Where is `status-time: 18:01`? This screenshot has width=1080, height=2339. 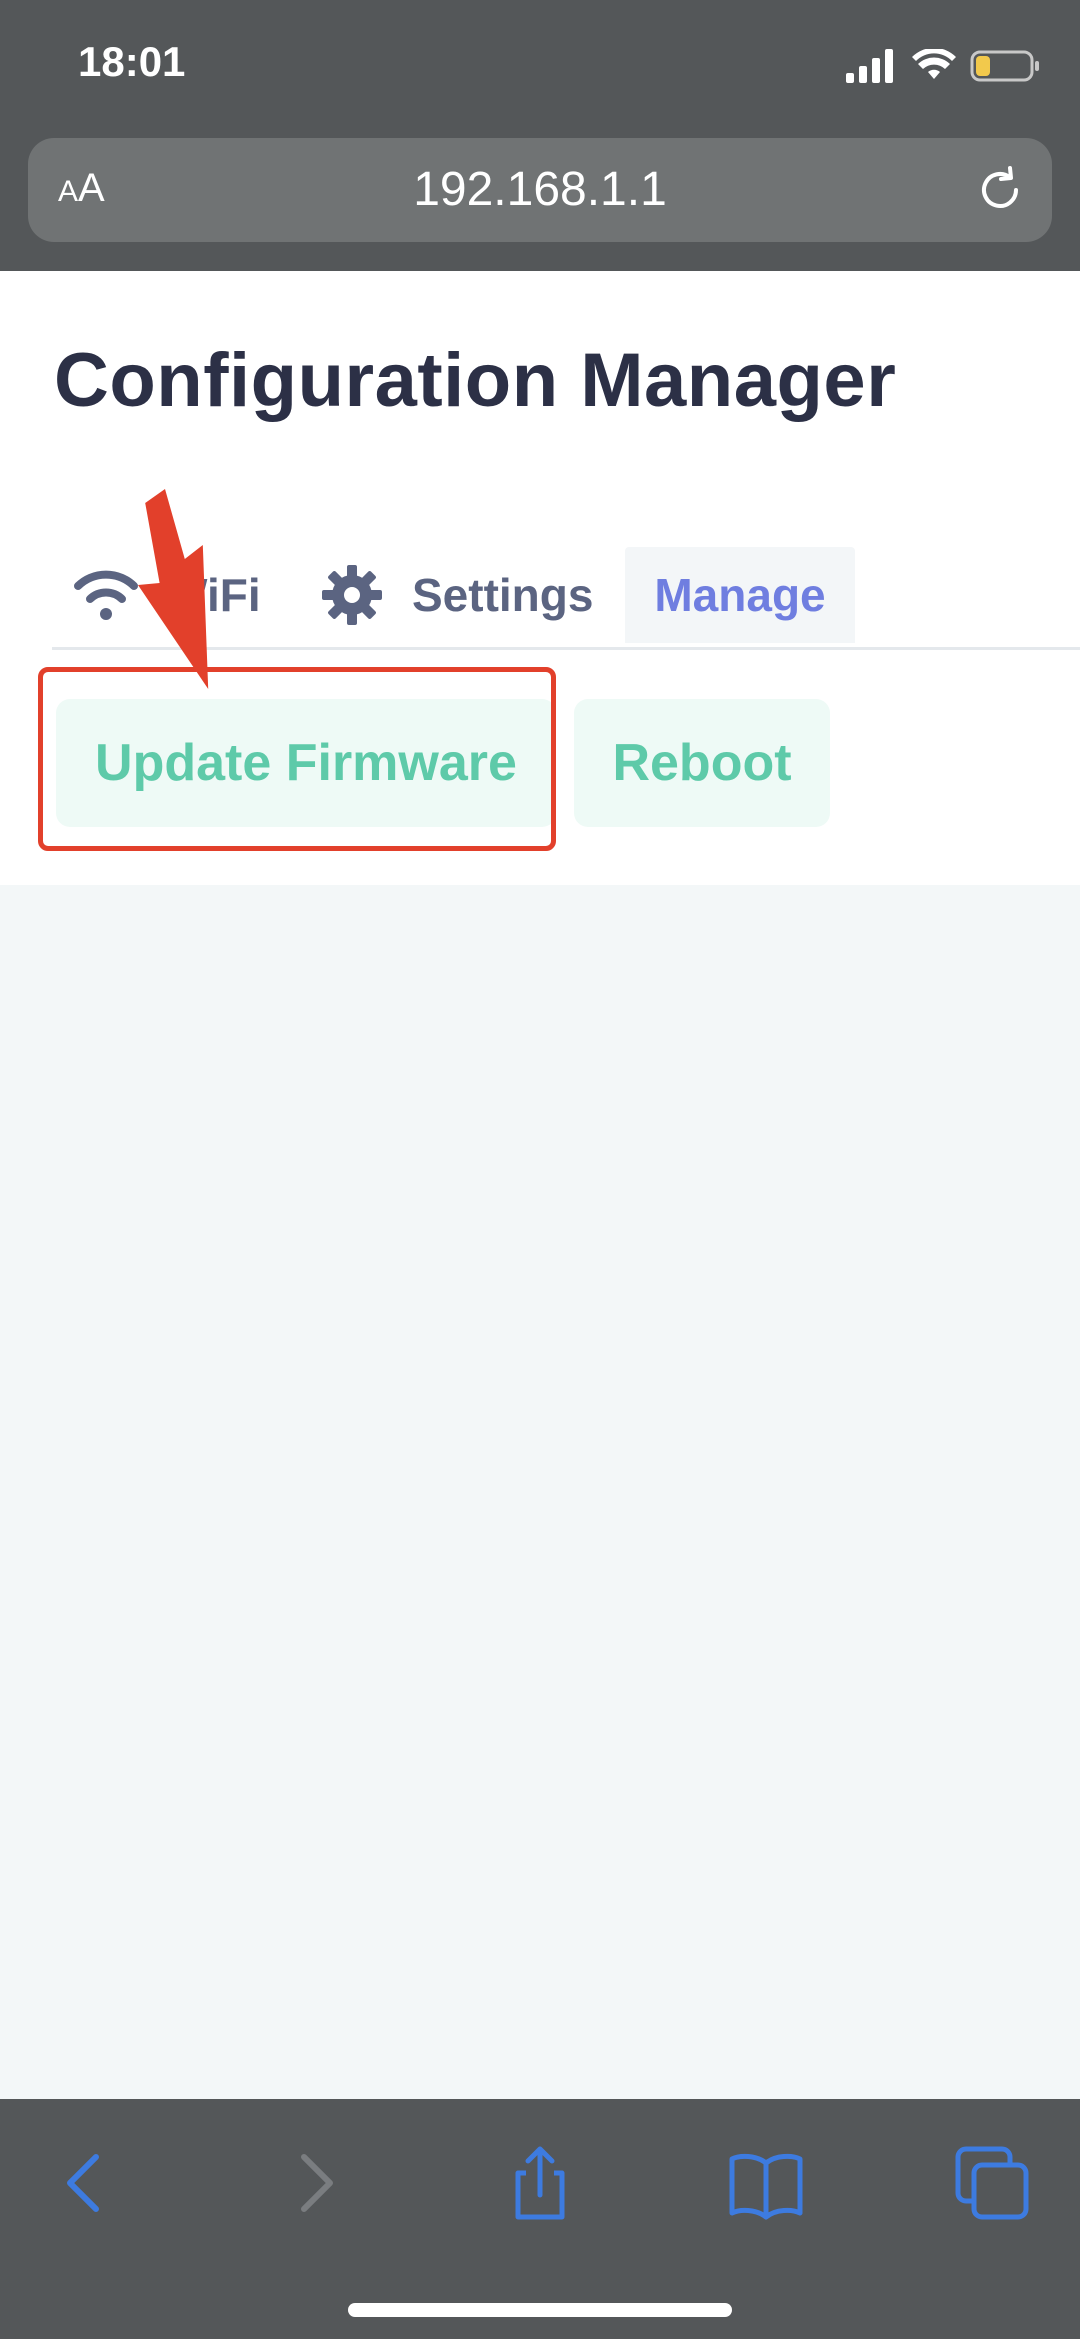 status-time: 18:01 is located at coordinates (132, 61).